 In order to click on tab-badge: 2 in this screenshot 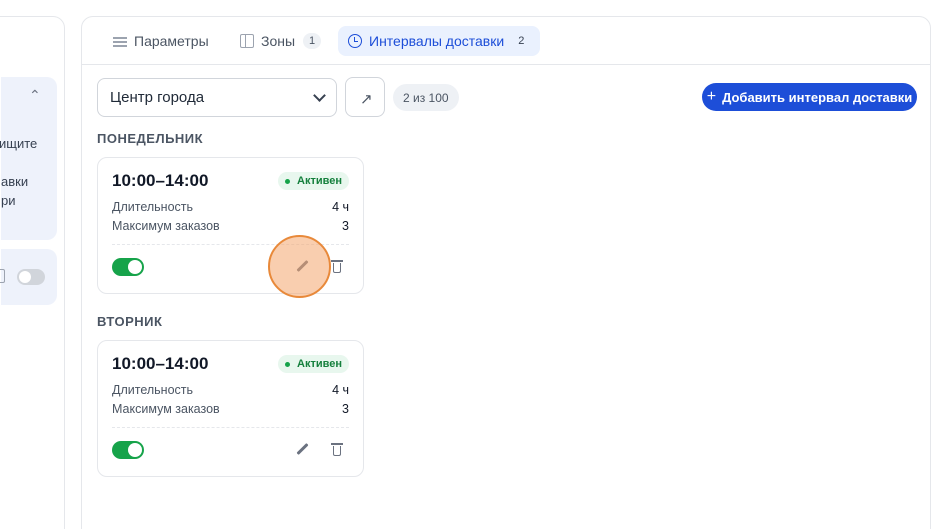, I will do `click(521, 41)`.